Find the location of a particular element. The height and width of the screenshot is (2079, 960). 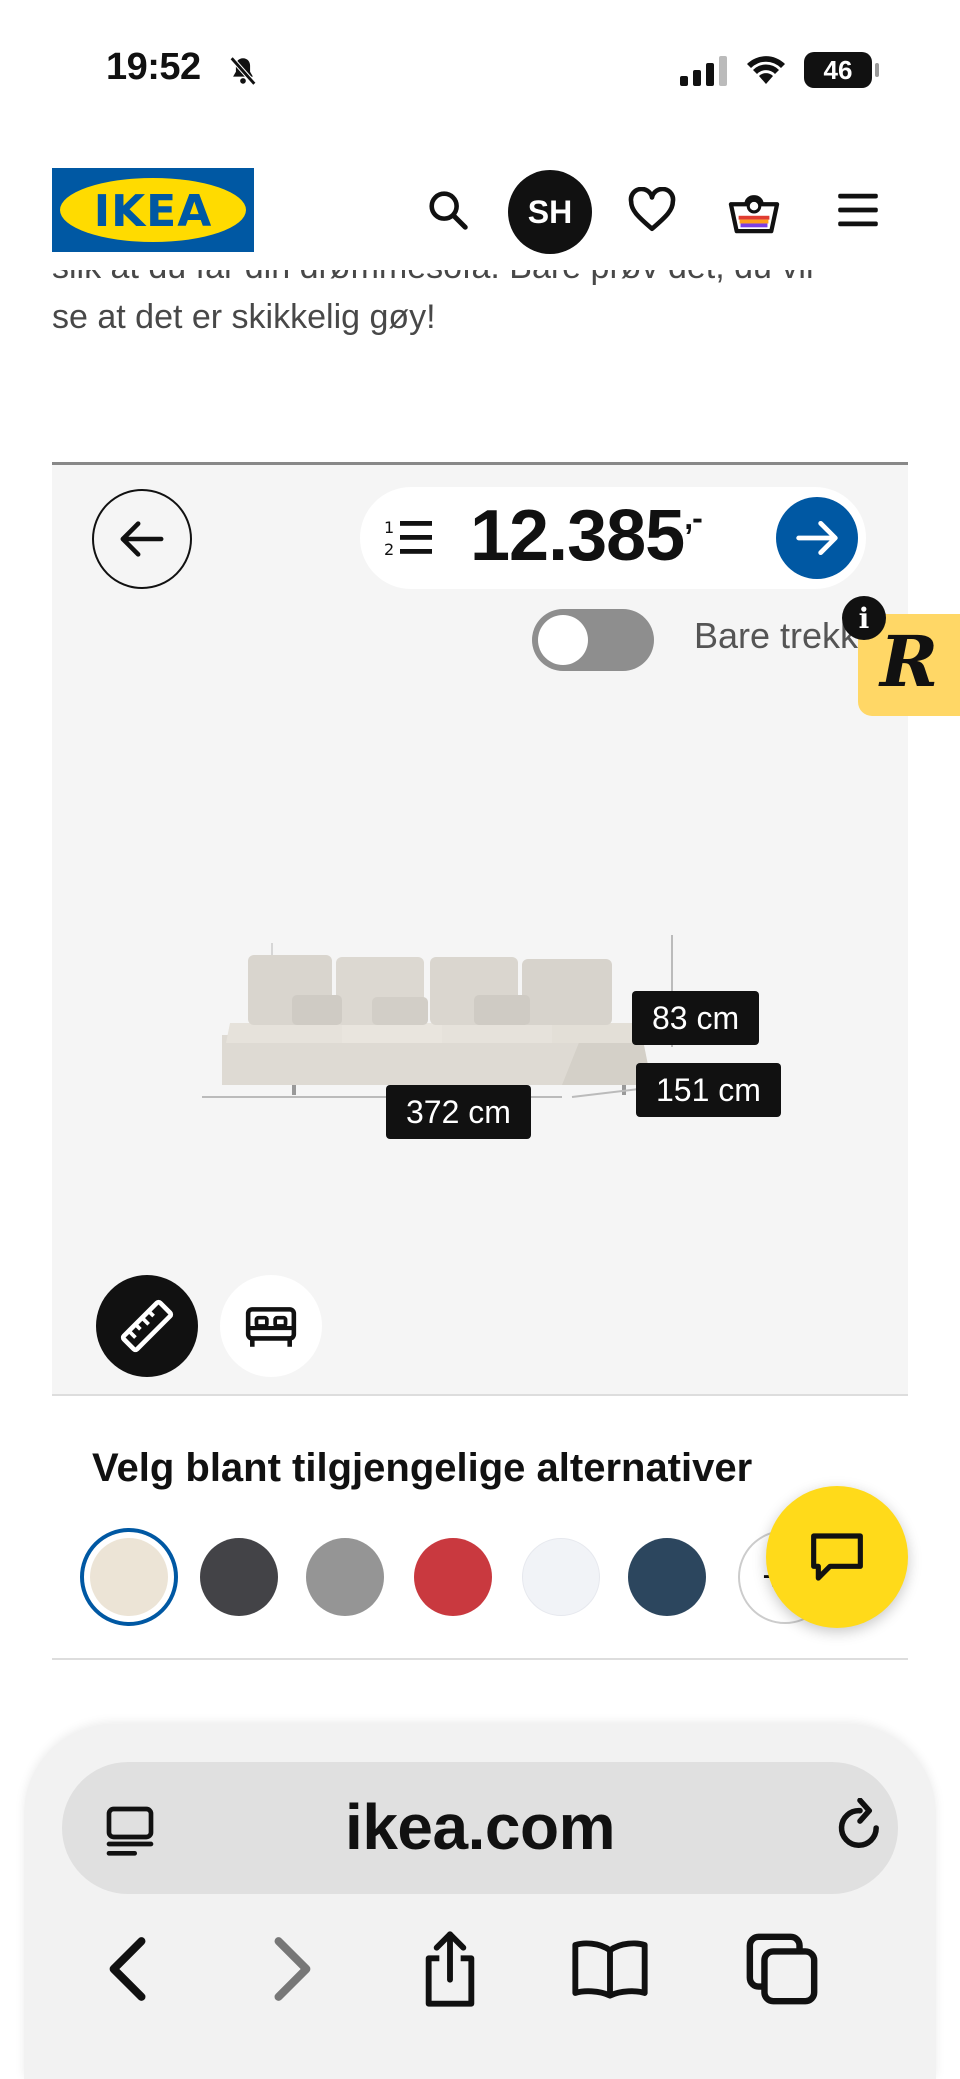

ruler-icon is located at coordinates (147, 1326).